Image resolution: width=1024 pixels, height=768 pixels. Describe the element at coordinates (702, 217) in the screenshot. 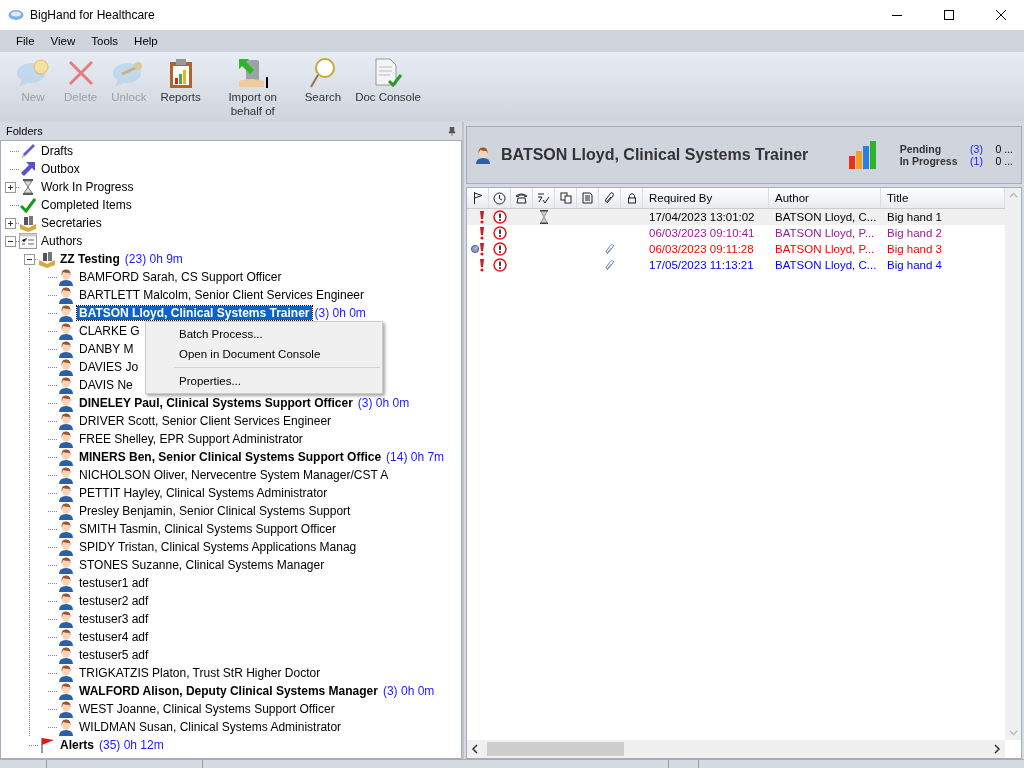

I see `table-cell-text: 17/04/2023 13:01:02` at that location.